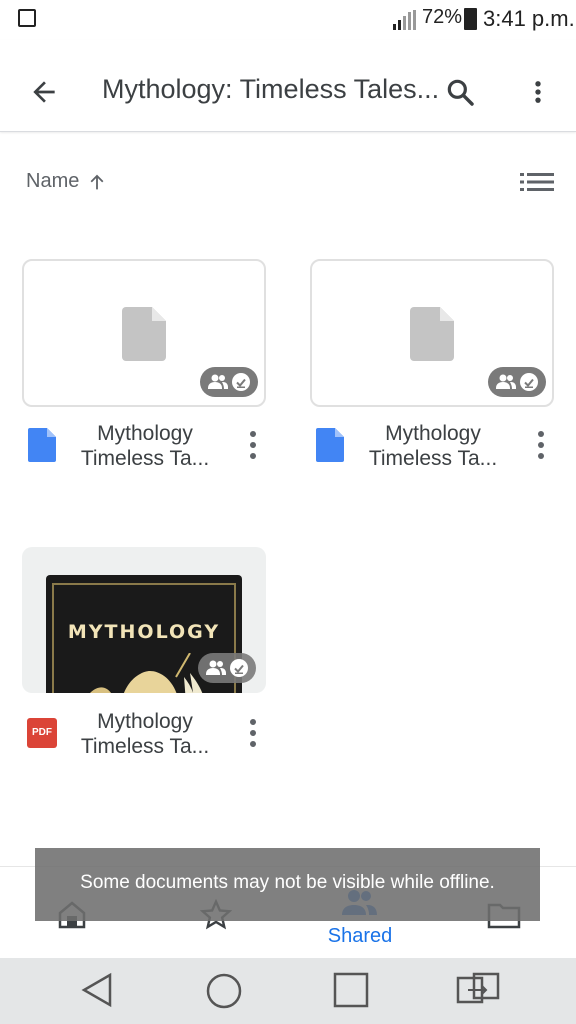 This screenshot has width=576, height=1024. I want to click on nav-label-shared: Shared, so click(360, 936).